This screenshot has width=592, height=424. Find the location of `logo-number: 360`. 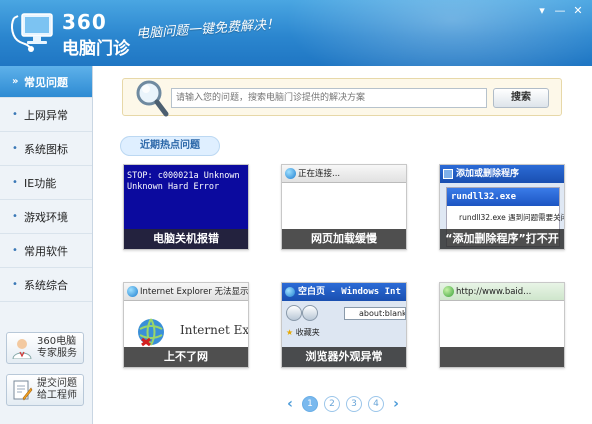

logo-number: 360 is located at coordinates (84, 22).